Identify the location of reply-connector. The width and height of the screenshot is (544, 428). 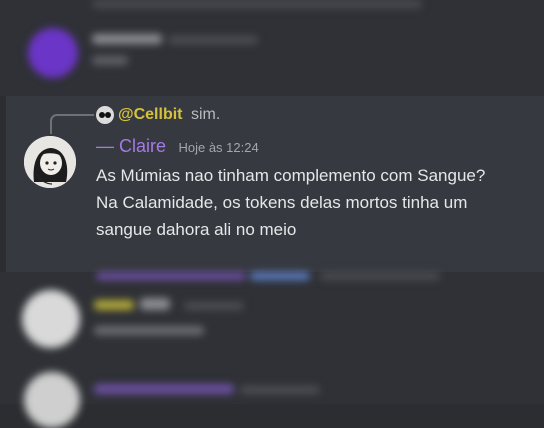
(72, 124).